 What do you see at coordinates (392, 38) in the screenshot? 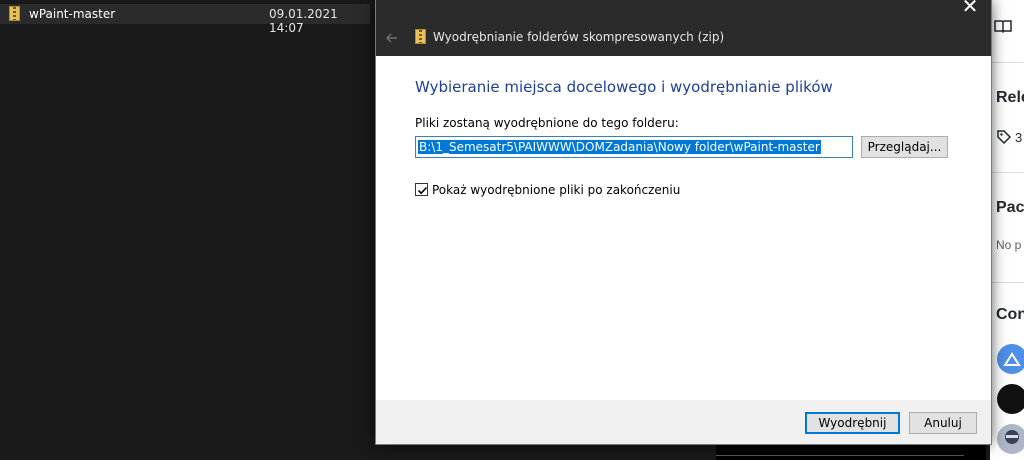
I see `back-arrow-icon` at bounding box center [392, 38].